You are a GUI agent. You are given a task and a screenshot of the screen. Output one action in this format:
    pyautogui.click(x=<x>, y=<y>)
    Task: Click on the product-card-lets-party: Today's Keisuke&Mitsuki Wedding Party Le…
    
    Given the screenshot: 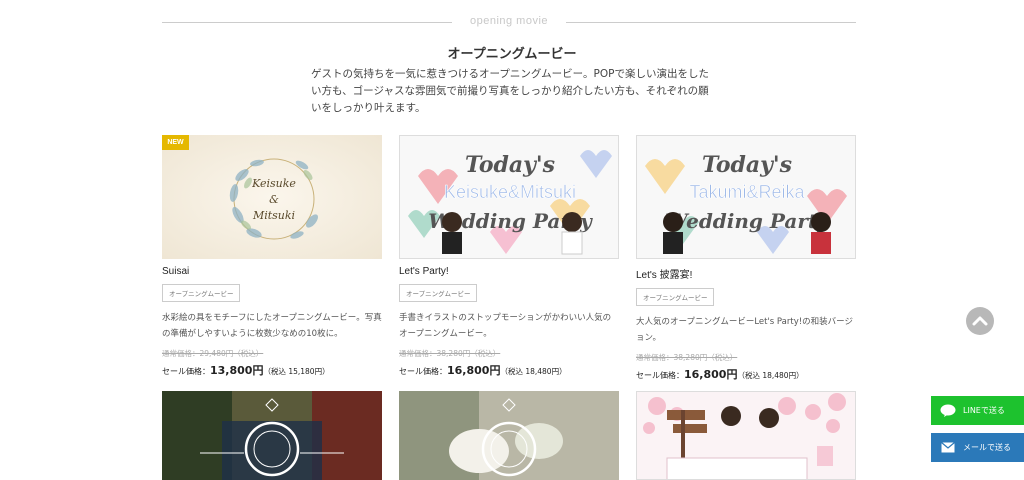 What is the action you would take?
    pyautogui.click(x=509, y=256)
    